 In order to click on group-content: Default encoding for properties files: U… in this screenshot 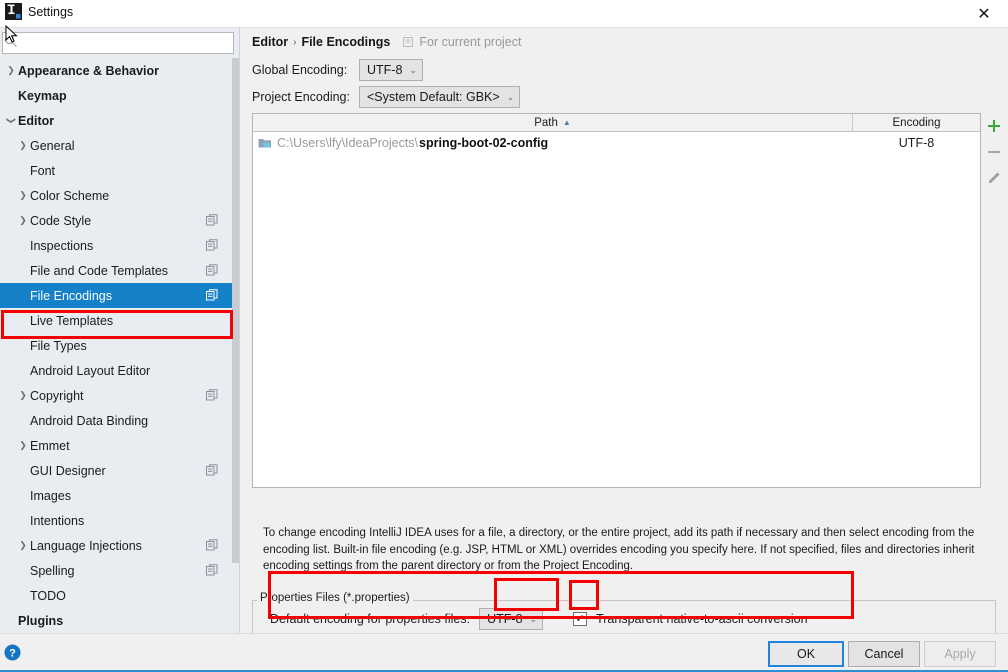, I will do `click(539, 619)`.